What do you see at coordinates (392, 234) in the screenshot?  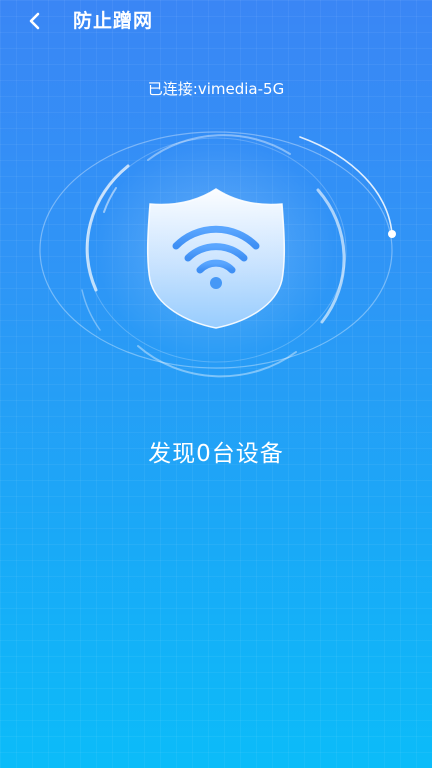 I see `scan-dot` at bounding box center [392, 234].